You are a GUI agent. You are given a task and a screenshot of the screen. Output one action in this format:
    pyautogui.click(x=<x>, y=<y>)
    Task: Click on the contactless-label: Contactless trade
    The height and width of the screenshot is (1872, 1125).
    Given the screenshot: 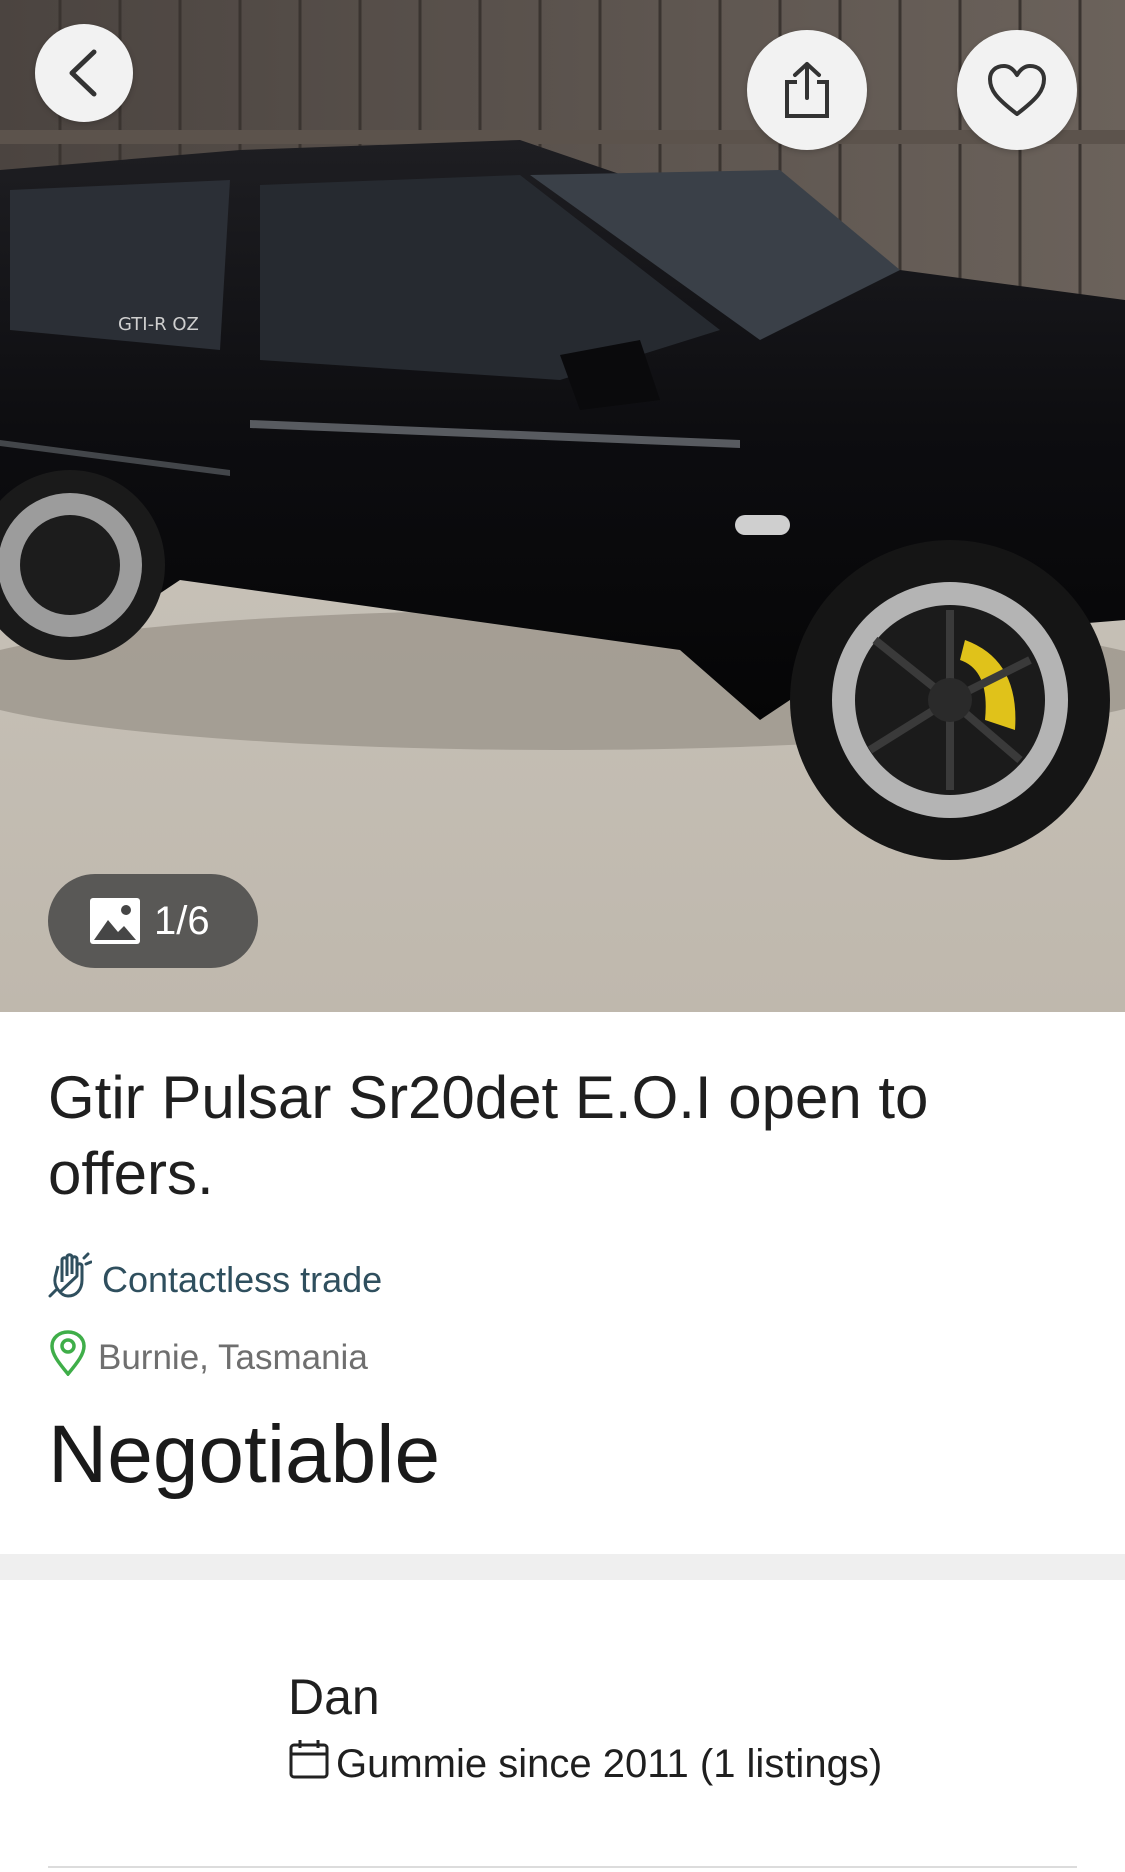 What is the action you would take?
    pyautogui.click(x=242, y=1279)
    